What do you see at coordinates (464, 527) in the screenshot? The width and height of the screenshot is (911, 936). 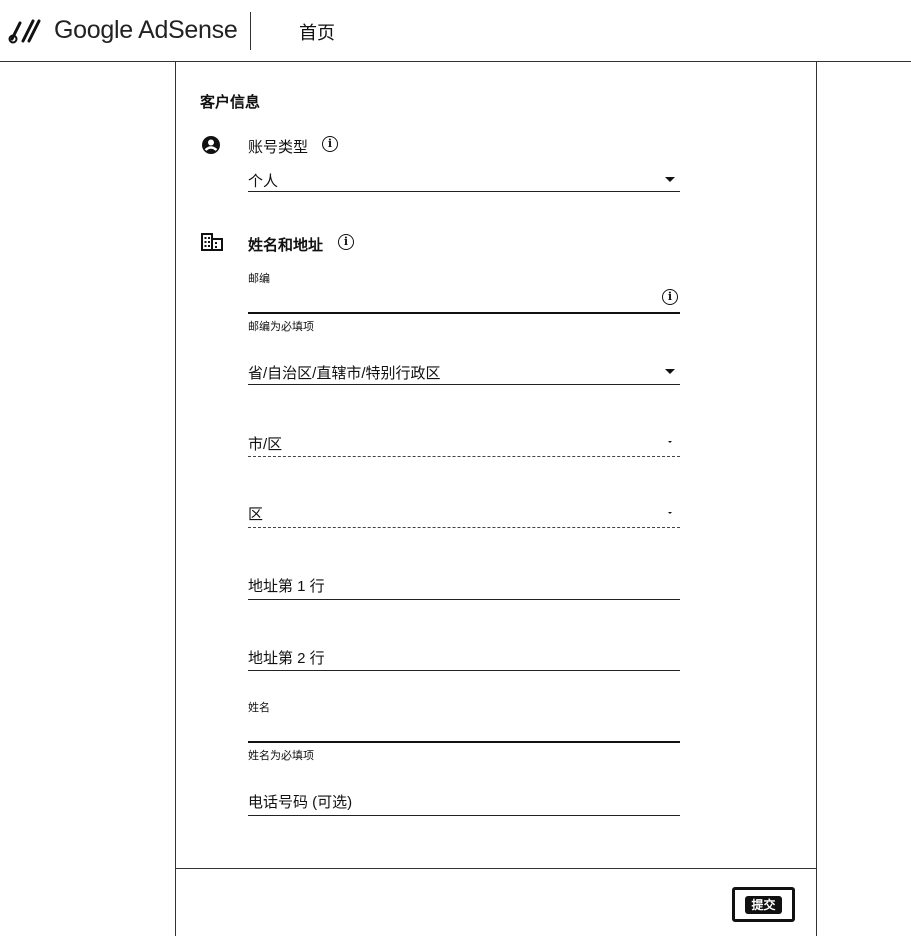 I see `district-underline` at bounding box center [464, 527].